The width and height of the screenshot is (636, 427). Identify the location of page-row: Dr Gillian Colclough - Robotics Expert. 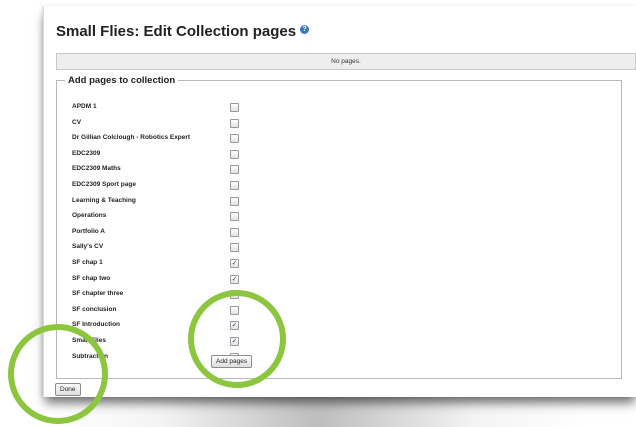
(339, 140).